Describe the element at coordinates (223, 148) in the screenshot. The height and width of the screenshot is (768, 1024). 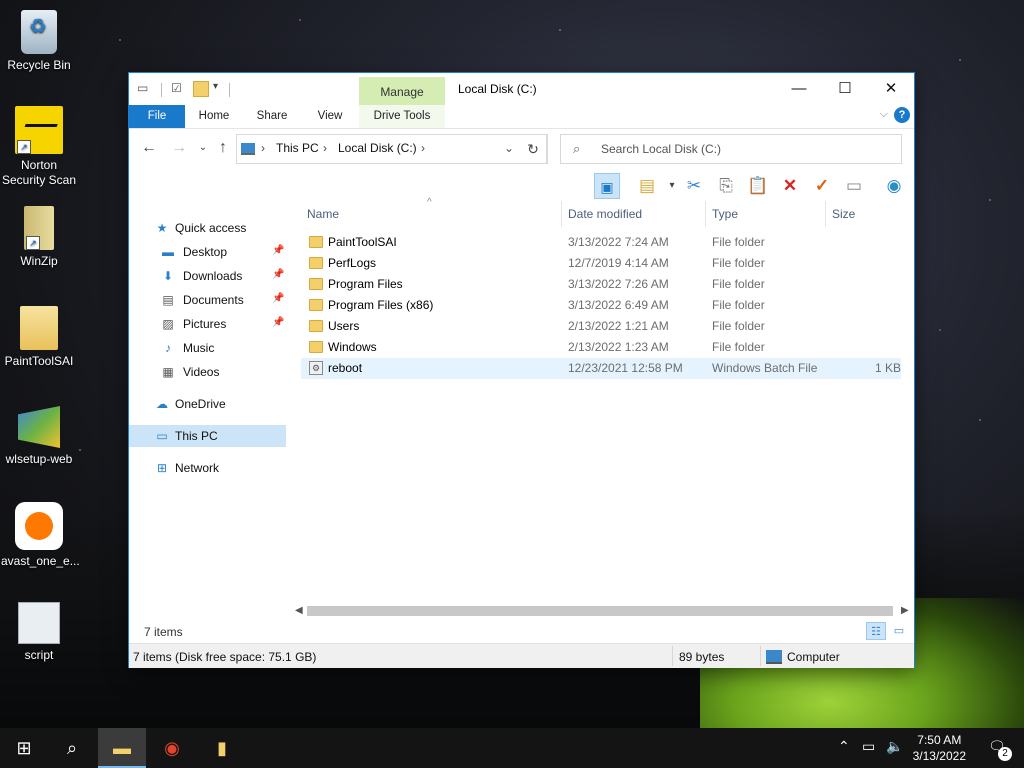
I see `up-button: ↑` at that location.